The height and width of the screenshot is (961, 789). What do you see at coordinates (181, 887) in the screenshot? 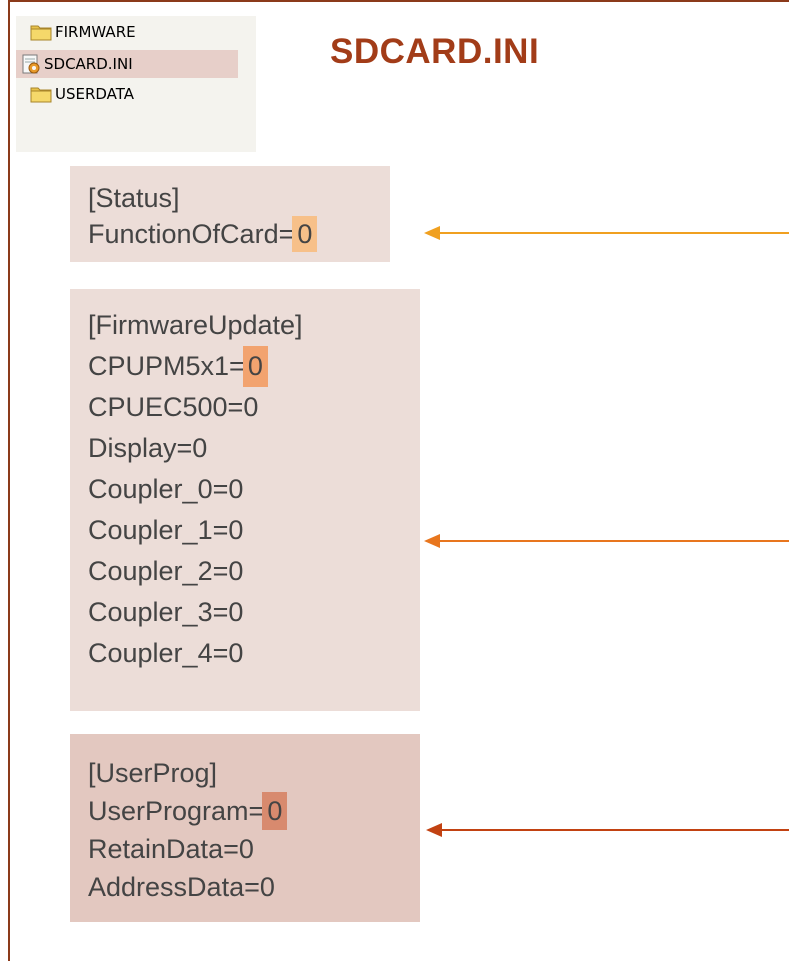
I see `ini-entry: AddressData=0` at bounding box center [181, 887].